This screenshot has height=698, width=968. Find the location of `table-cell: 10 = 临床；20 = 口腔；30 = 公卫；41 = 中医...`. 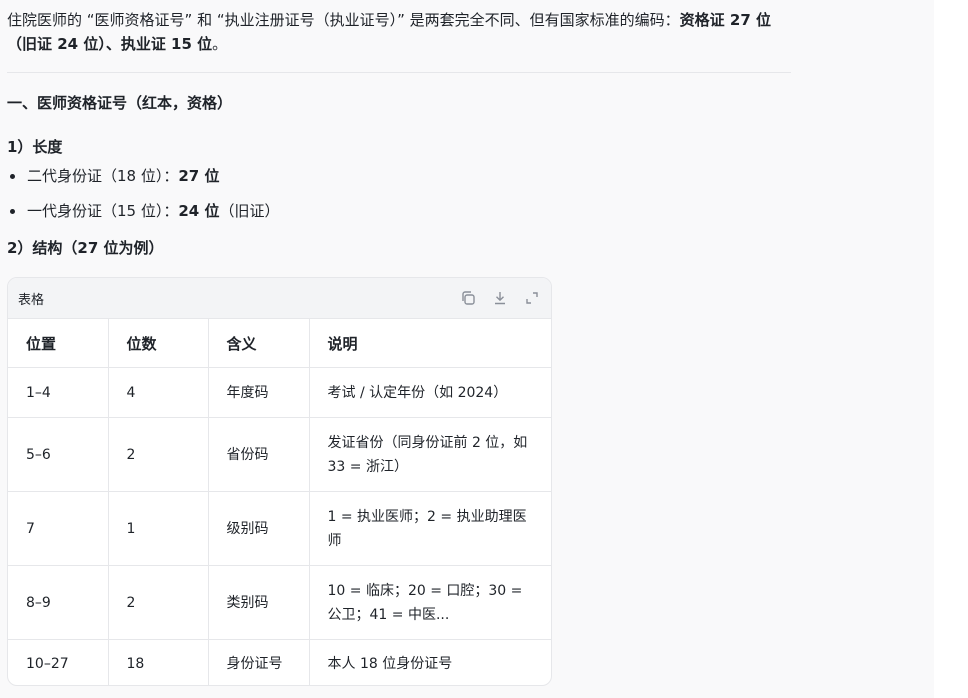

table-cell: 10 = 临床；20 = 口腔；30 = 公卫；41 = 中医... is located at coordinates (429, 602).